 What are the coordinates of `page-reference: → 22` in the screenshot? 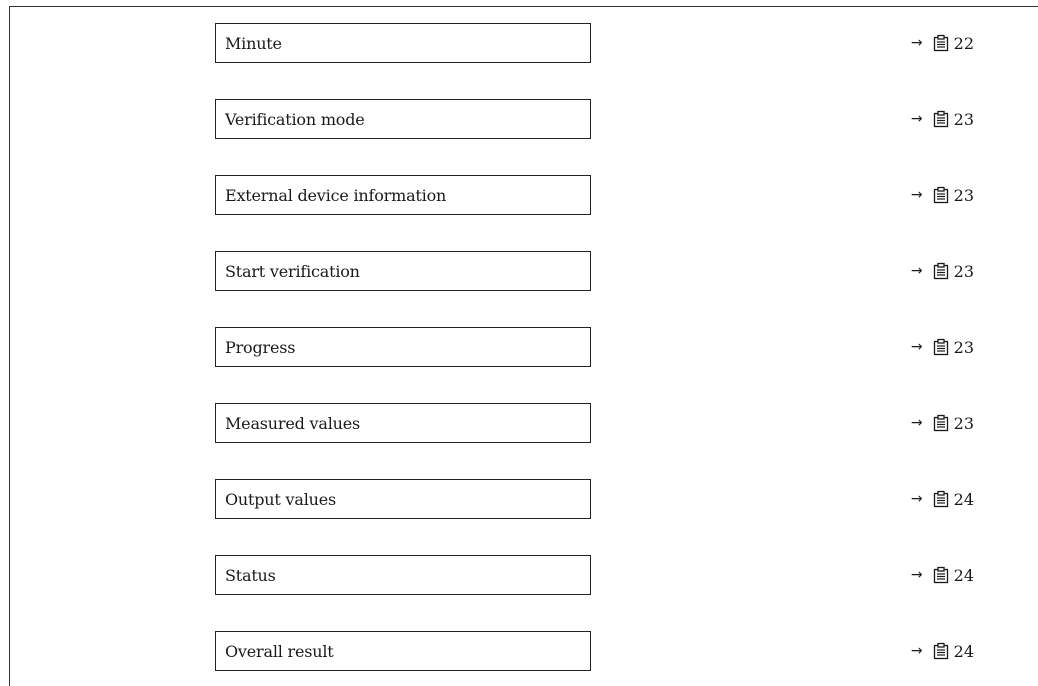 It's located at (942, 43).